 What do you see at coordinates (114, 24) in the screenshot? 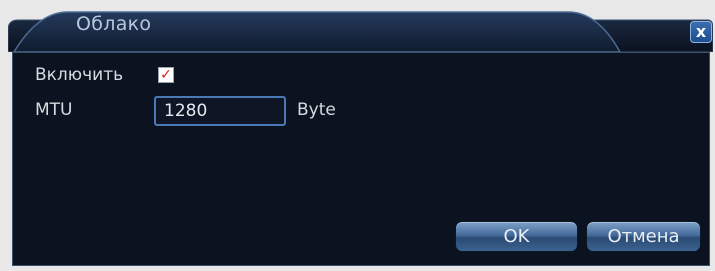
I see `dialog-title: Облако` at bounding box center [114, 24].